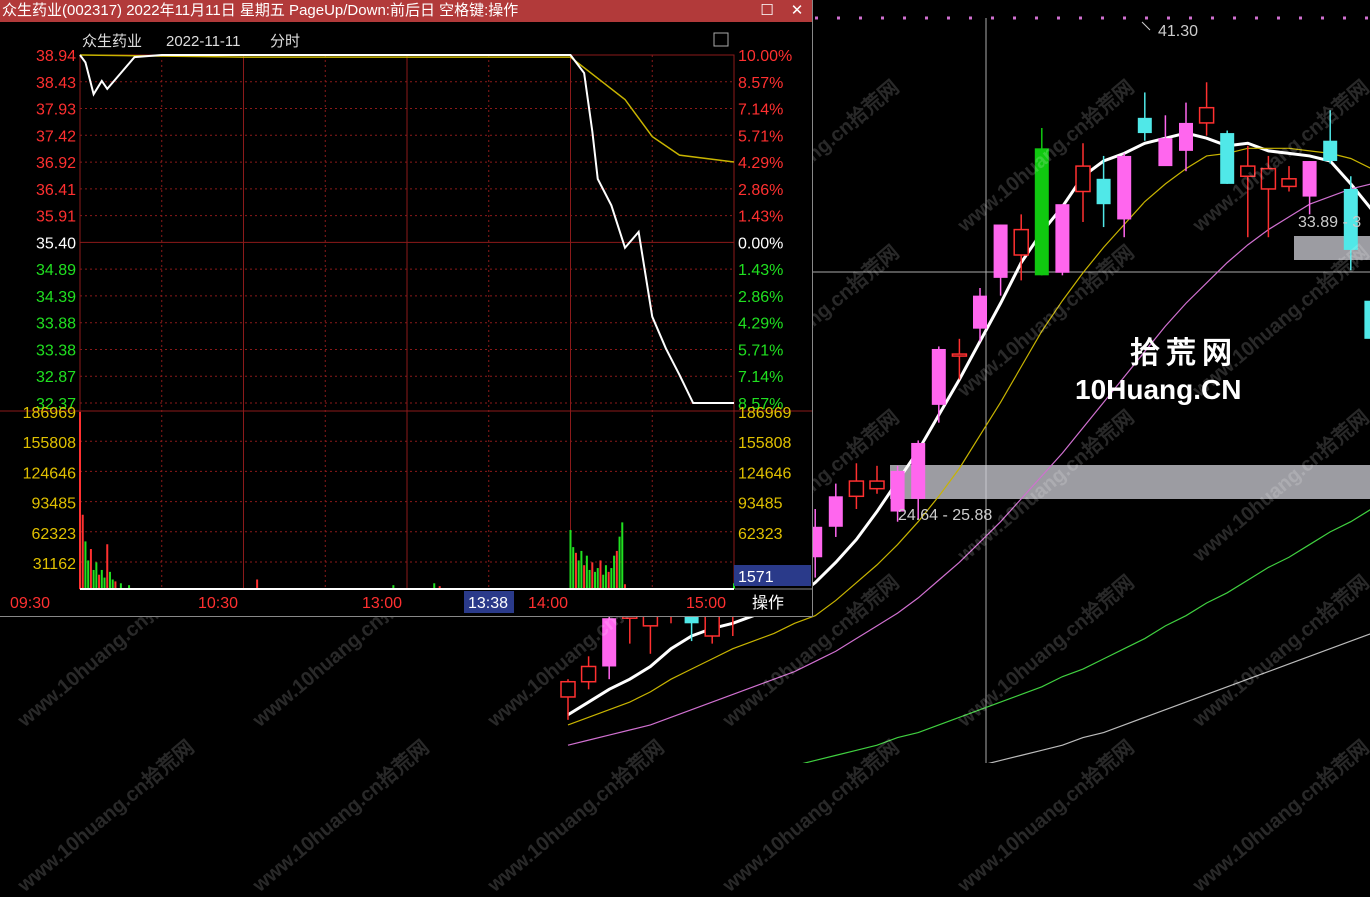 The image size is (1370, 897). Describe the element at coordinates (56, 136) in the screenshot. I see `price-tick-label: 37.42` at that location.